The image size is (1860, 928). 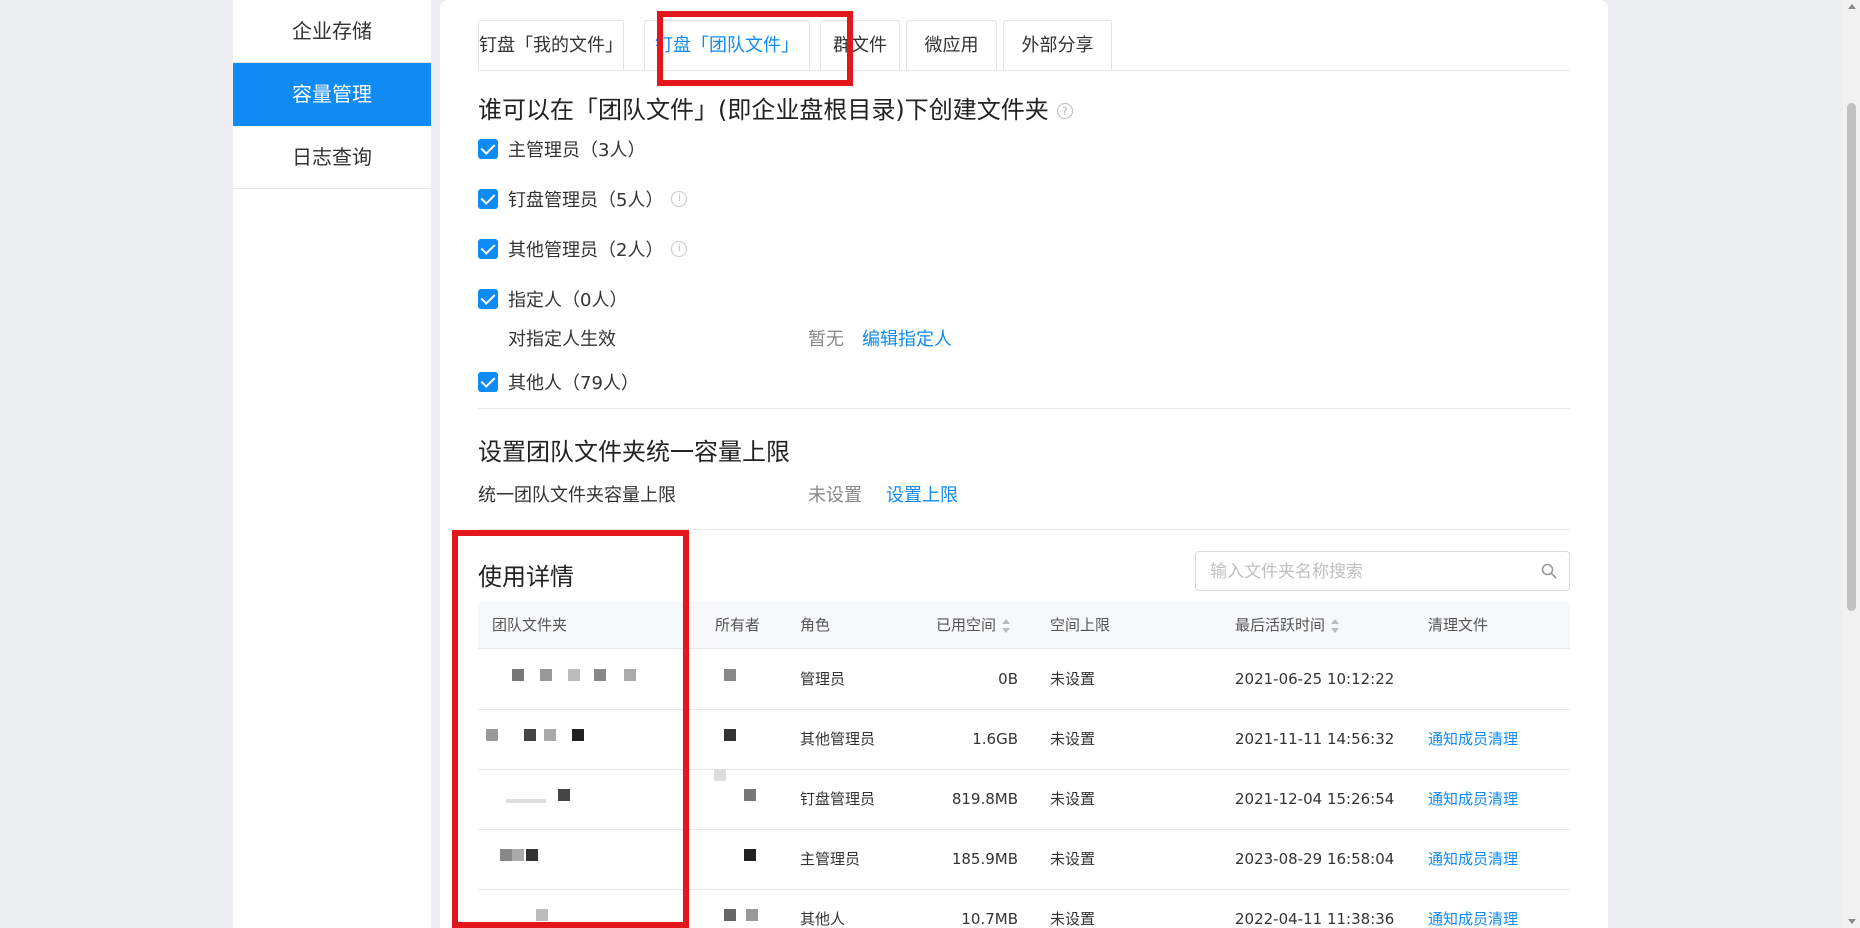 I want to click on cell-used-space: 819.8MB, so click(x=984, y=799).